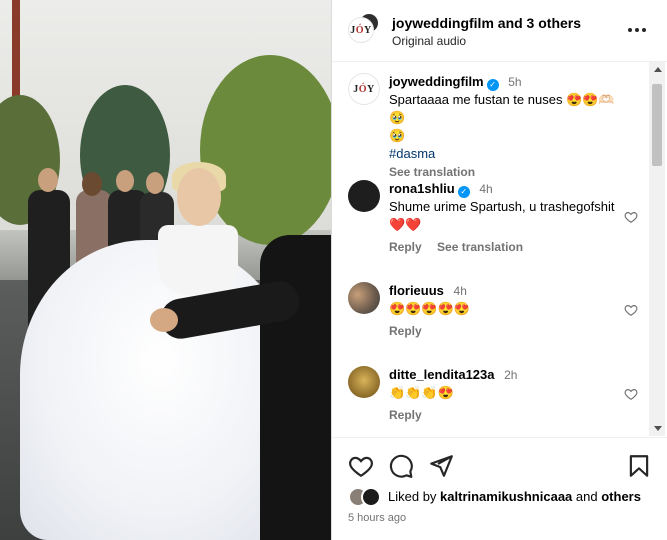 The width and height of the screenshot is (667, 540). Describe the element at coordinates (371, 497) in the screenshot. I see `liker-avatar` at that location.